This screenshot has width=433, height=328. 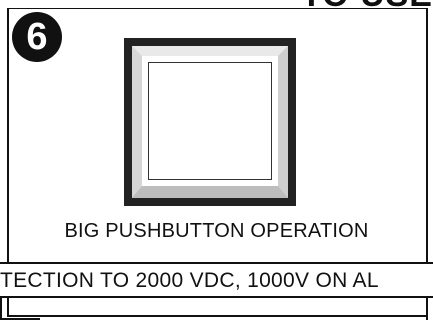 I want to click on corner-mark-left, so click(x=1, y=309).